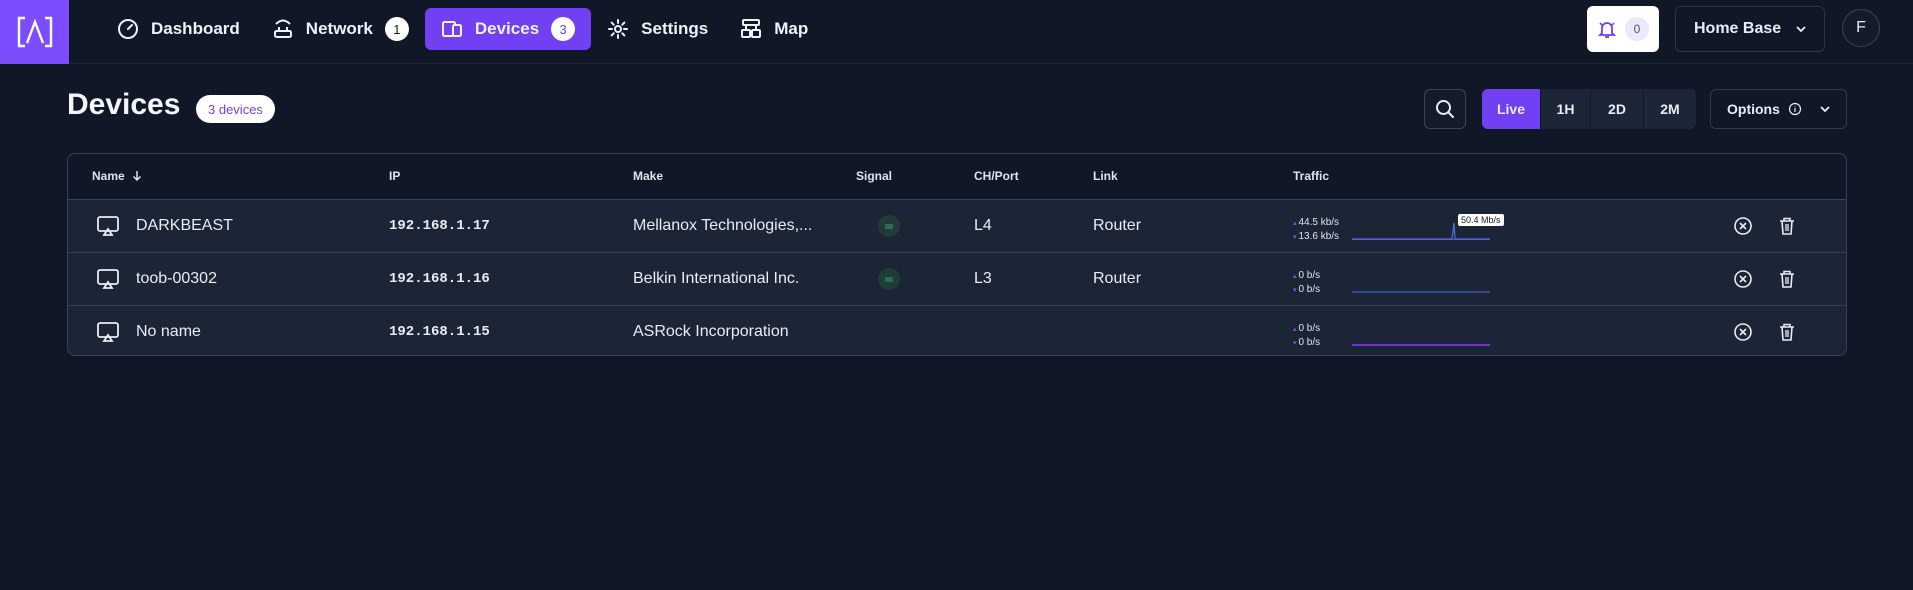 The height and width of the screenshot is (590, 1913). Describe the element at coordinates (176, 279) in the screenshot. I see `device-name: toob-00302` at that location.